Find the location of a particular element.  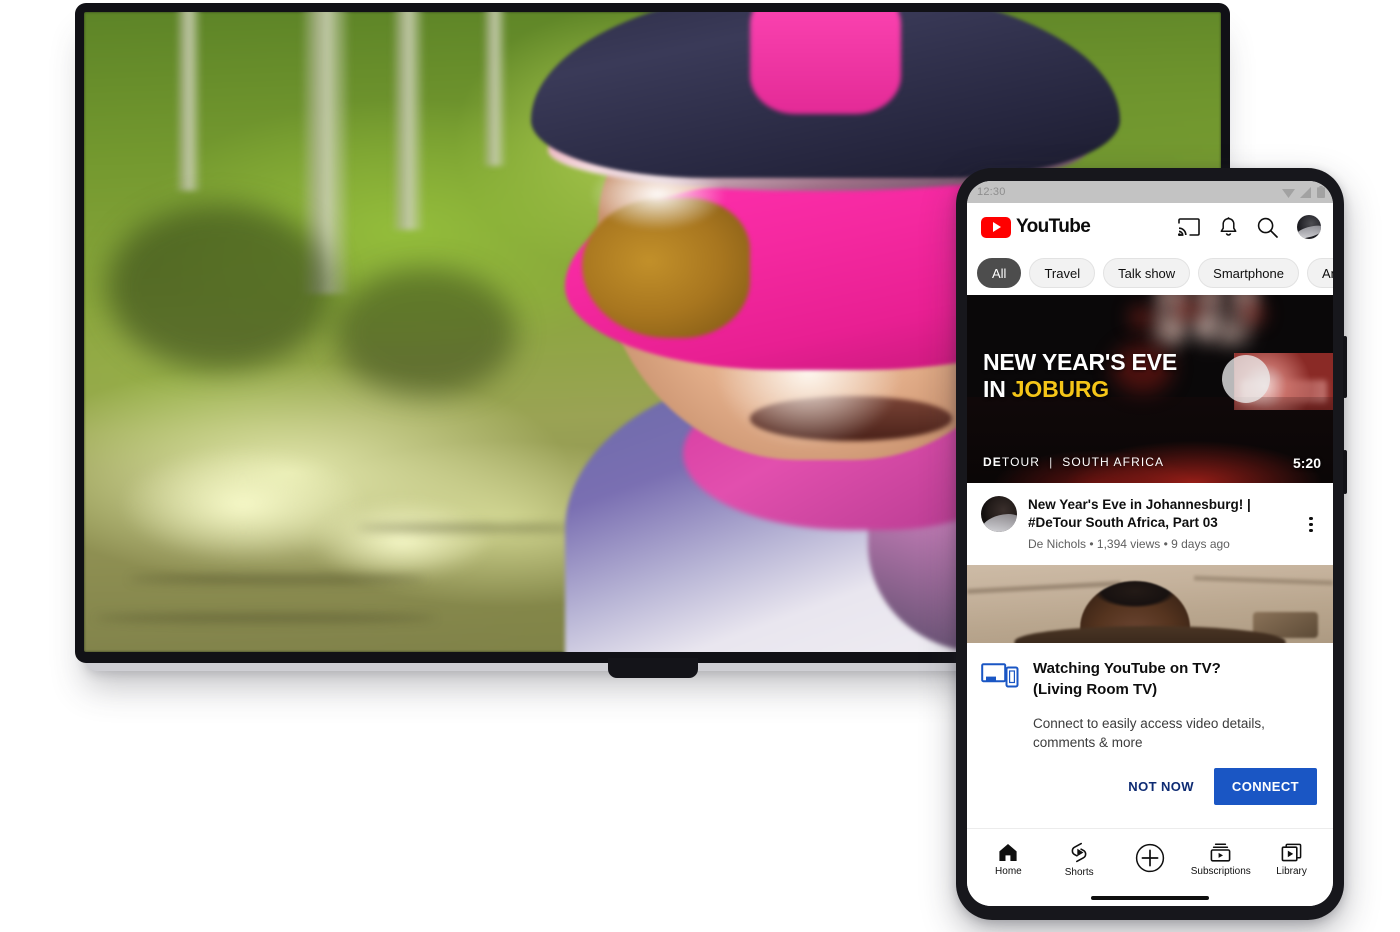

touch-ripple-indicator is located at coordinates (1246, 379).